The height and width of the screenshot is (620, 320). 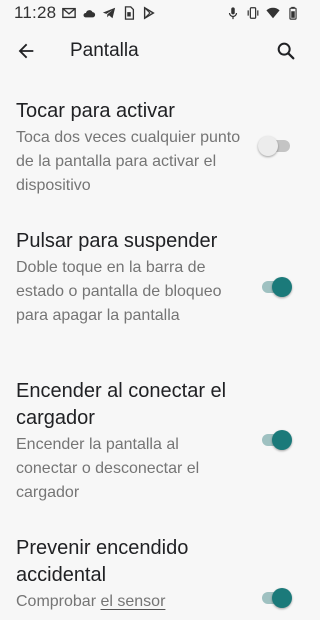 I want to click on sensor-link: el sensor, so click(x=132, y=601).